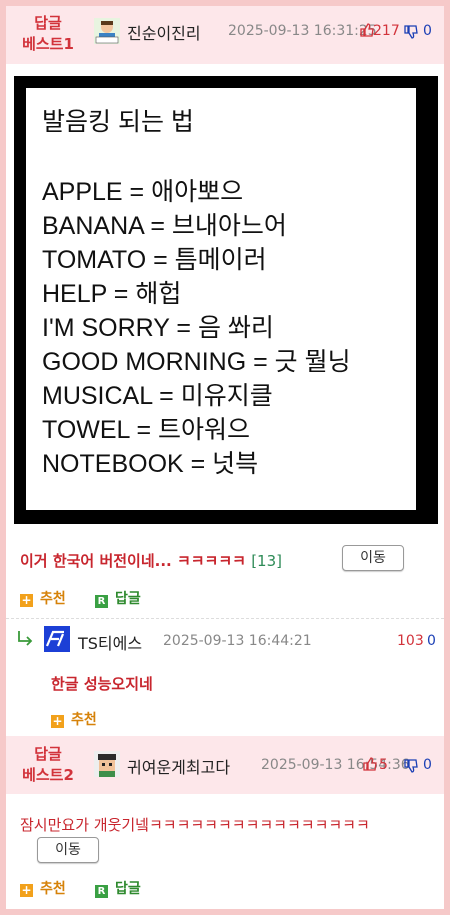 Image resolution: width=450 pixels, height=915 pixels. I want to click on meme-line: BANANA = 브내아느어, so click(164, 226).